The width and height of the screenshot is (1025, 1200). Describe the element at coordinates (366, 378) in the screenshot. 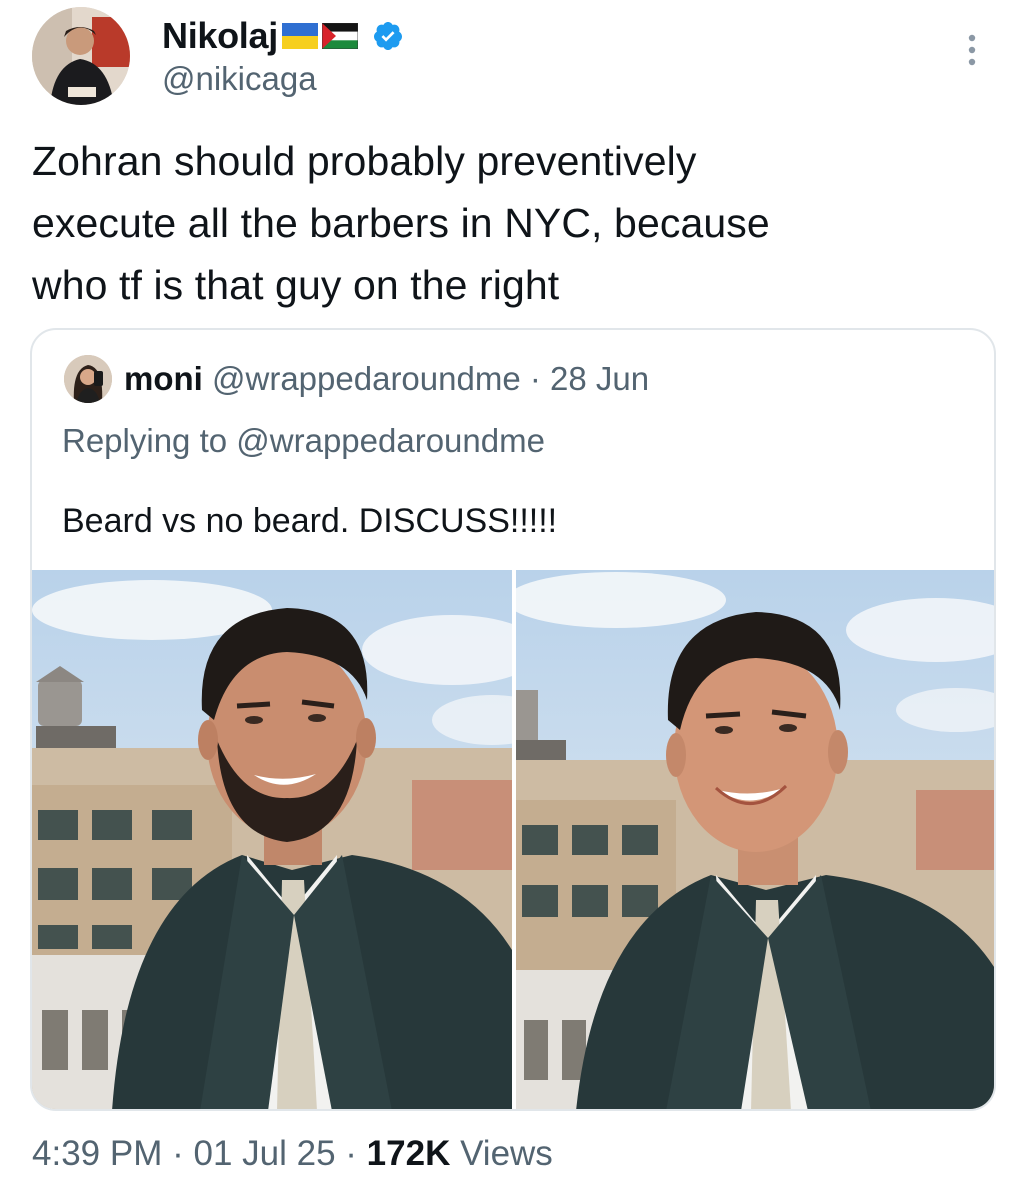

I see `quote-author-handle: @wrappedaroundme` at that location.